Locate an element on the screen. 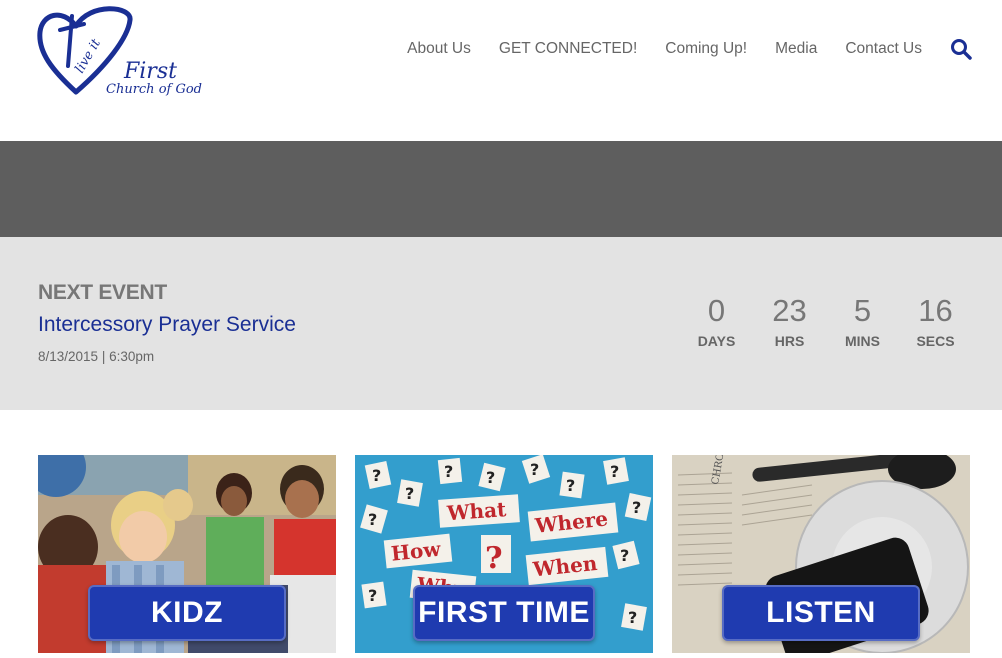  nav-get-connected: GET CONNECTED! is located at coordinates (568, 49).